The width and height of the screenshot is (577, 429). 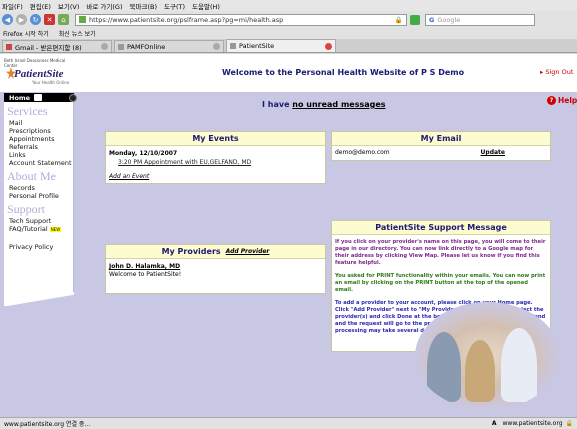 What do you see at coordinates (441, 228) in the screenshot?
I see `support-message-title: PatientSite Support Message` at bounding box center [441, 228].